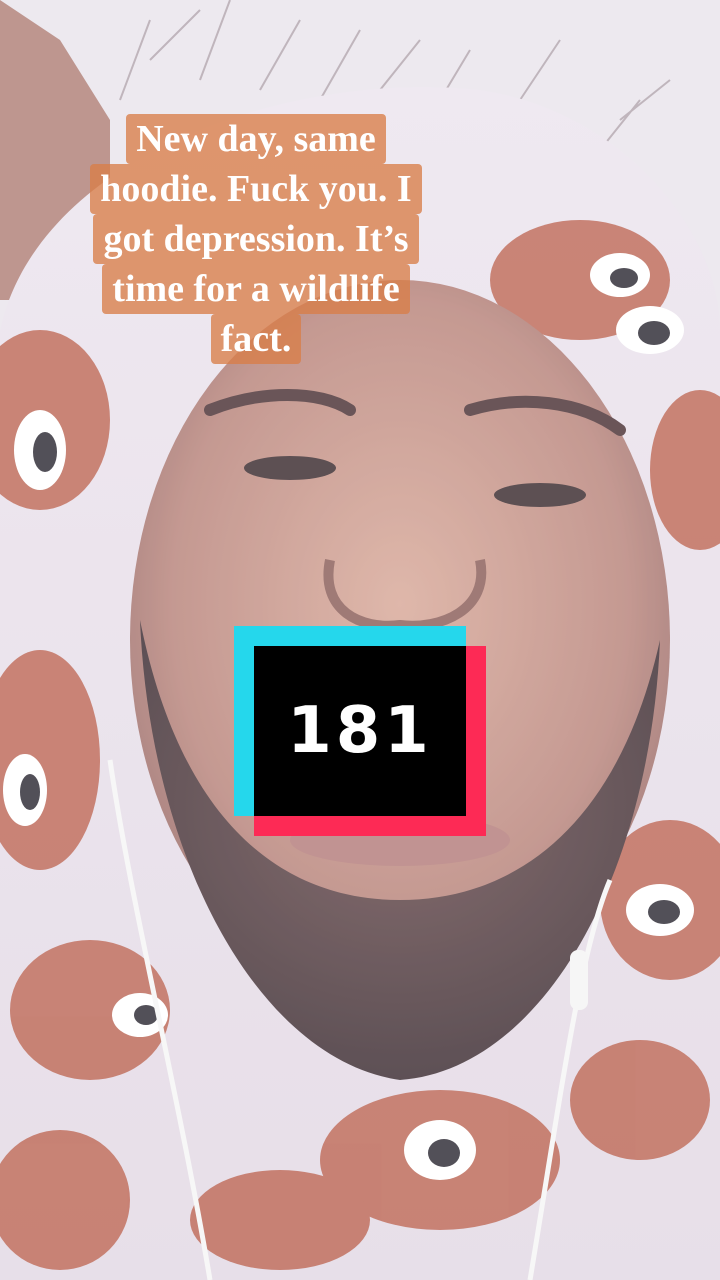  I want to click on caption-line: hoodie. Fuck you. I, so click(256, 189).